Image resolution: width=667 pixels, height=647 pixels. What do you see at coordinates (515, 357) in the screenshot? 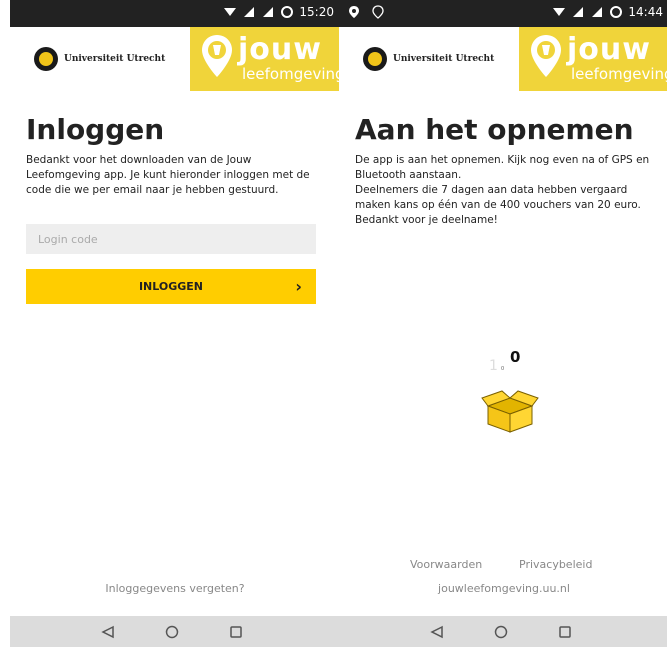
I see `counter-value: 0` at bounding box center [515, 357].